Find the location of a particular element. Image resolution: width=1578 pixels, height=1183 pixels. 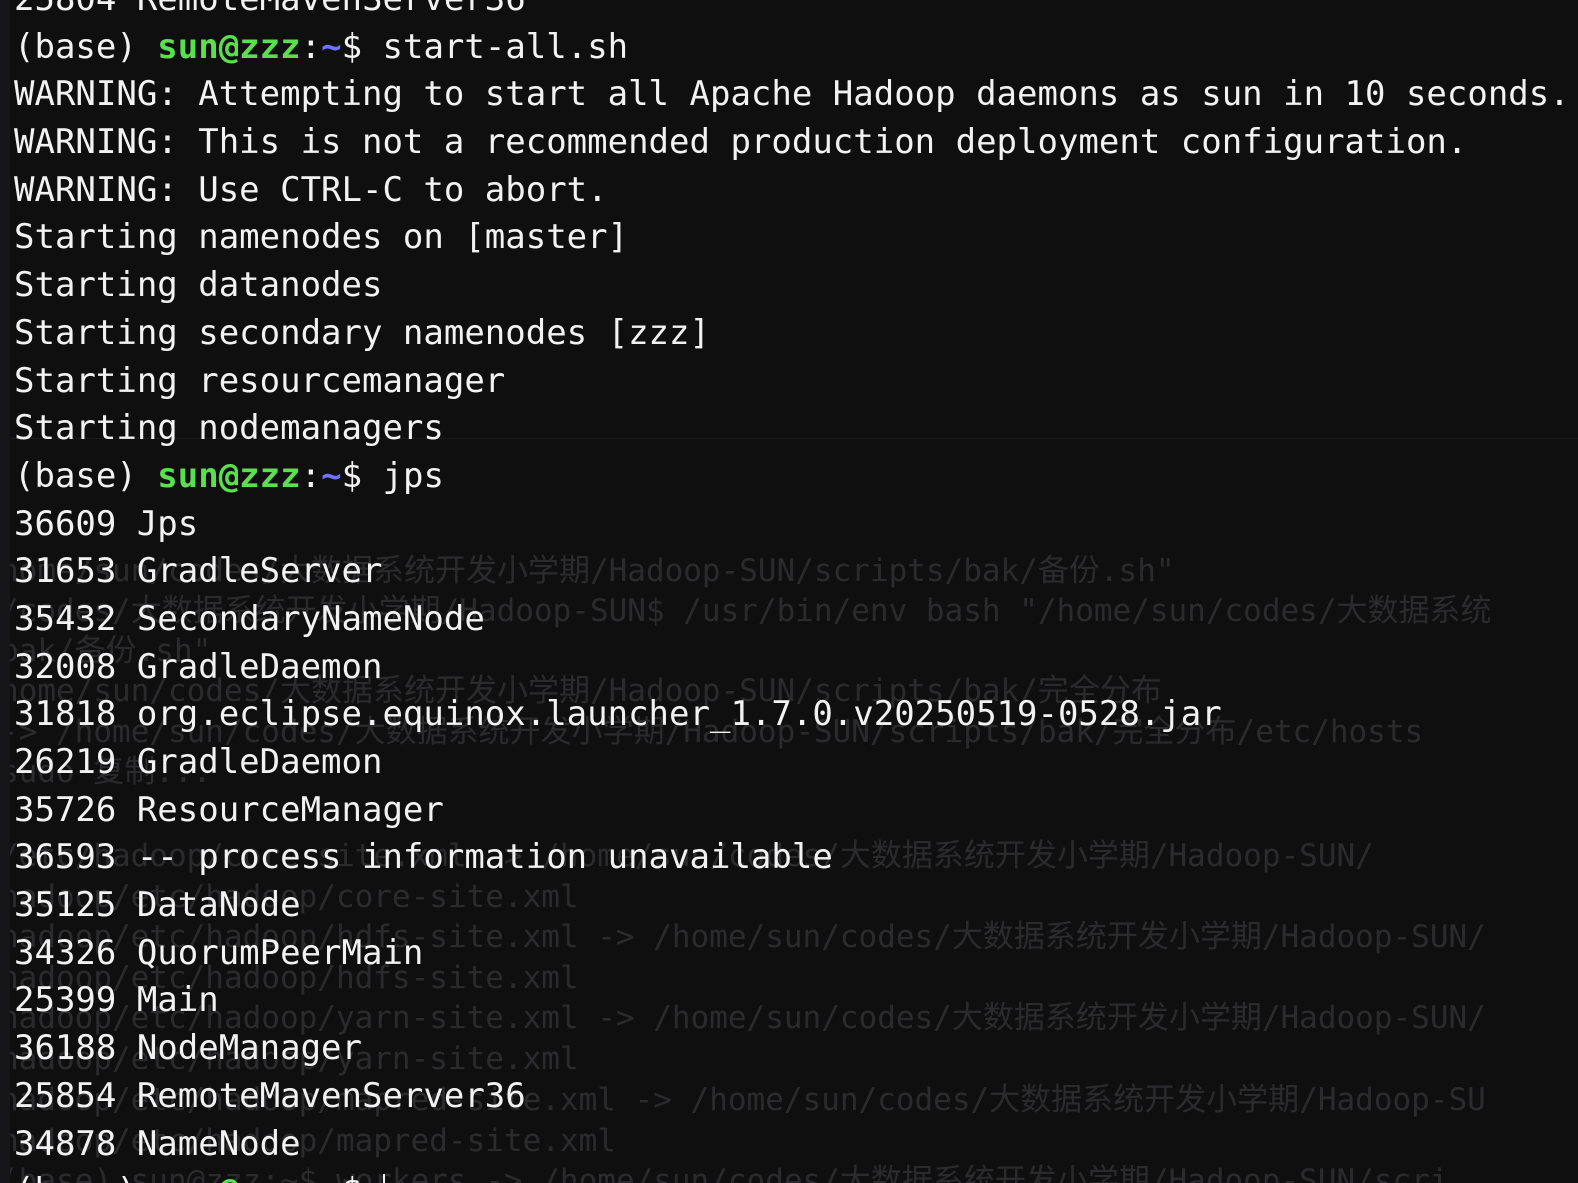

output-line: 36593 -- process information unavailable is located at coordinates (423, 857).